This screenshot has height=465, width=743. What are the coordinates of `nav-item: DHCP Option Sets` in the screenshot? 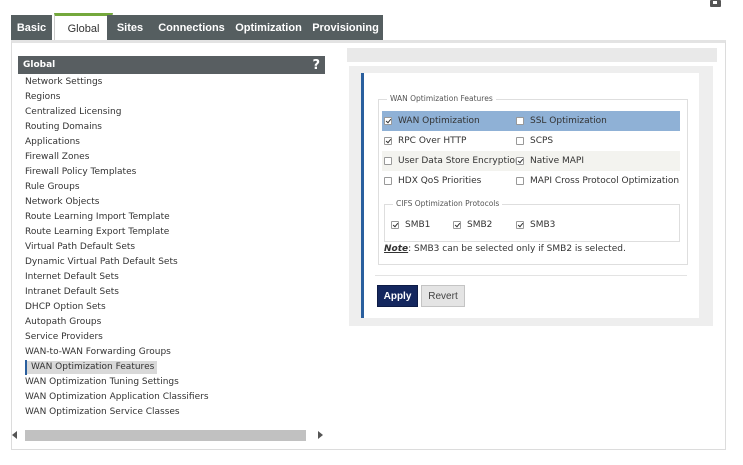 It's located at (171, 307).